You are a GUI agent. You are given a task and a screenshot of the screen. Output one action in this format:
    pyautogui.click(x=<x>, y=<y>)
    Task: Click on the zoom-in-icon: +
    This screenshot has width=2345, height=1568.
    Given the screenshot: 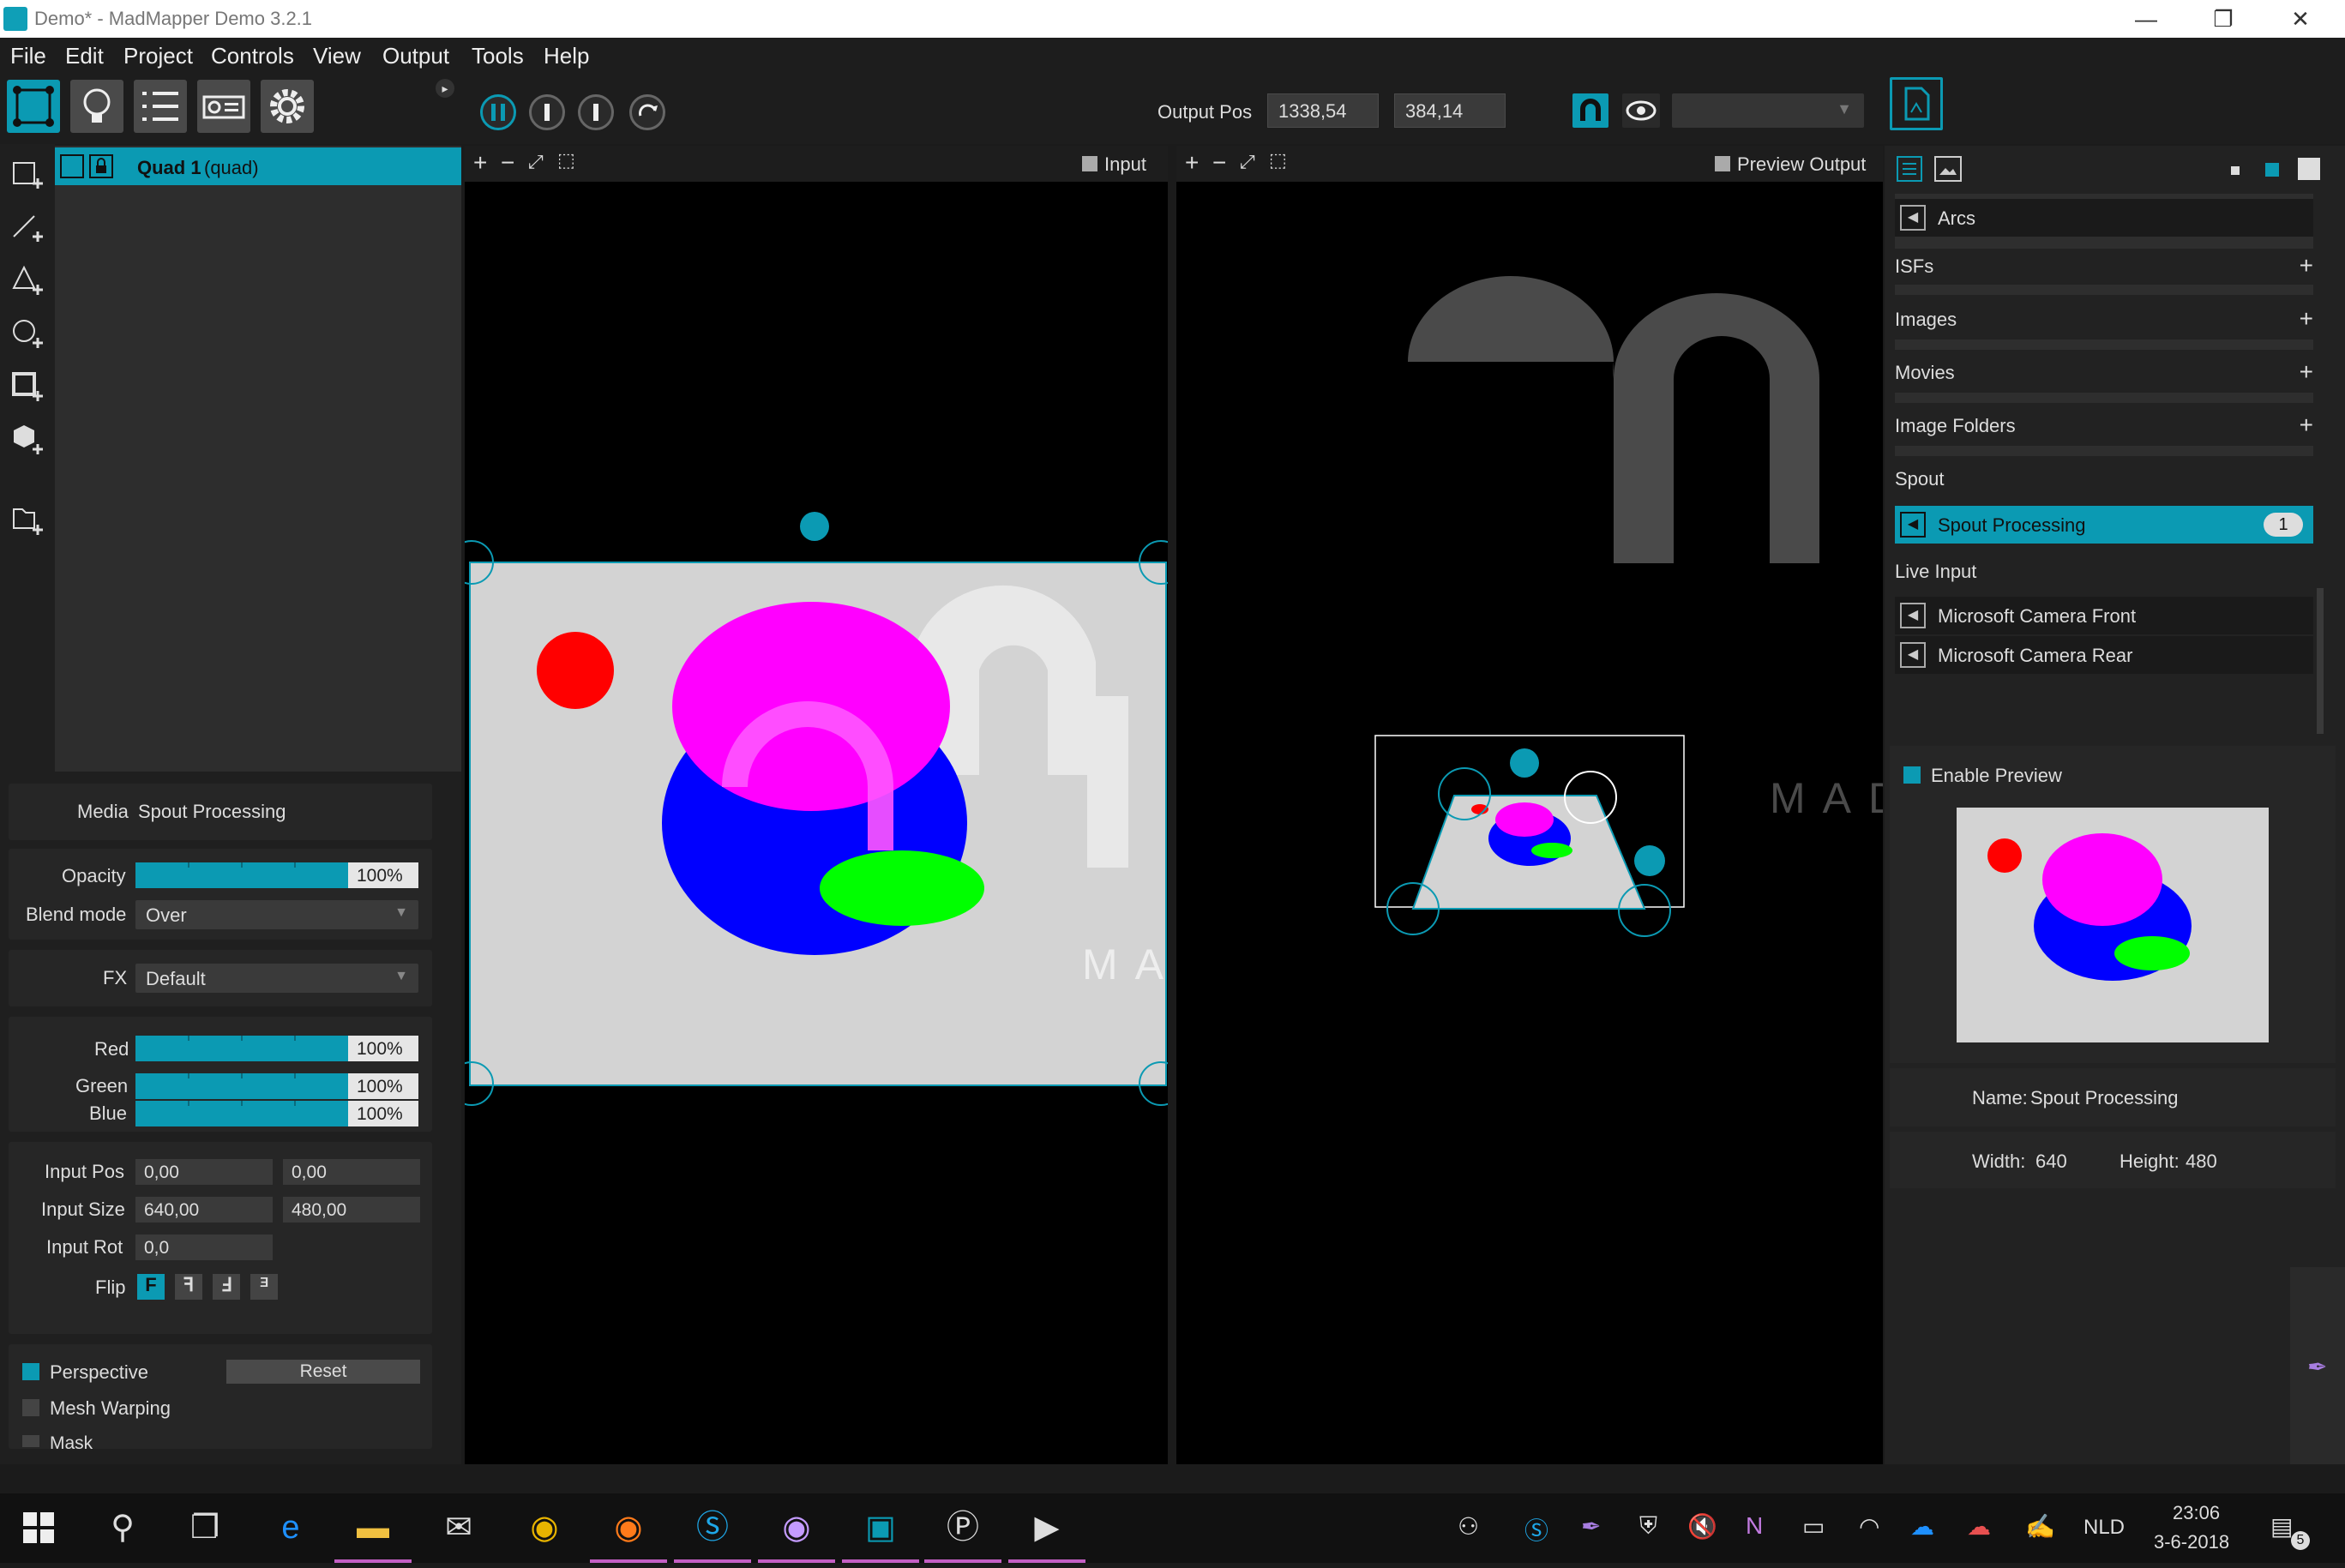 What is the action you would take?
    pyautogui.click(x=1192, y=163)
    